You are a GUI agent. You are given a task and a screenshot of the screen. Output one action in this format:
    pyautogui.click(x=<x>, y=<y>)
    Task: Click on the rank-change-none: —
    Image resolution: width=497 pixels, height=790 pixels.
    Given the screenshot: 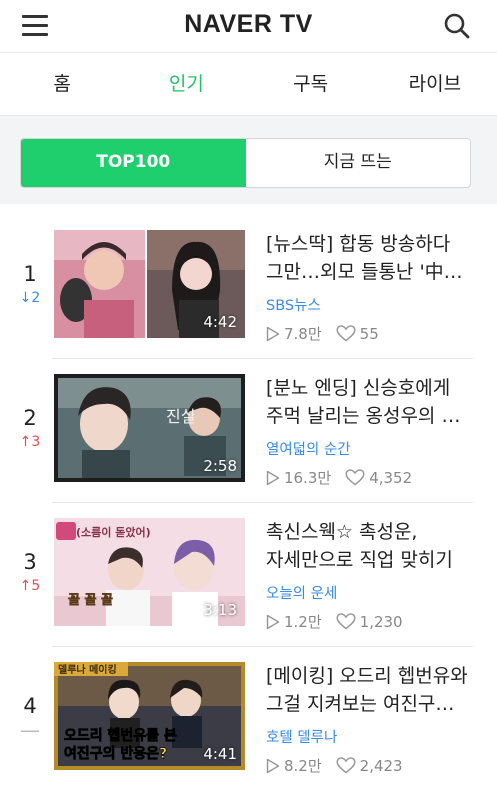 What is the action you would take?
    pyautogui.click(x=30, y=730)
    